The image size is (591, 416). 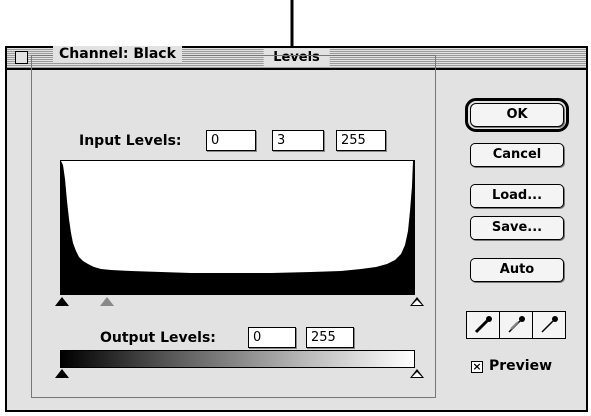 I want to click on preview-label: Preview, so click(x=521, y=366).